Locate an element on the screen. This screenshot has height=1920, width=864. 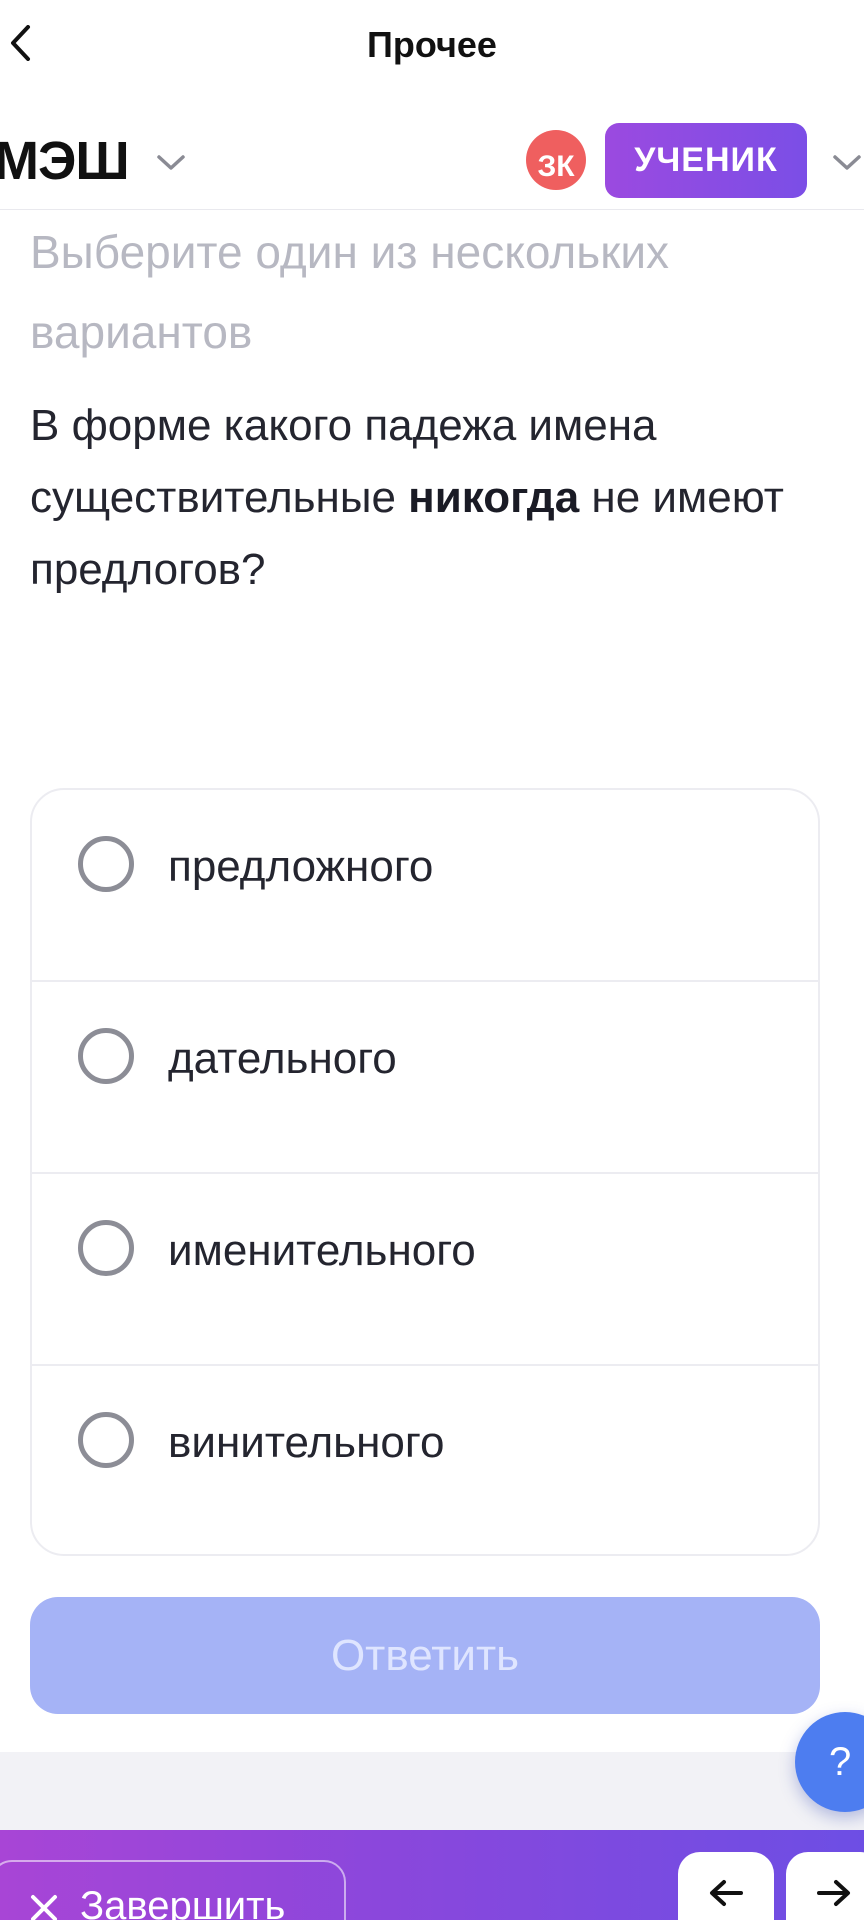
answer-option: предложного is located at coordinates (425, 886).